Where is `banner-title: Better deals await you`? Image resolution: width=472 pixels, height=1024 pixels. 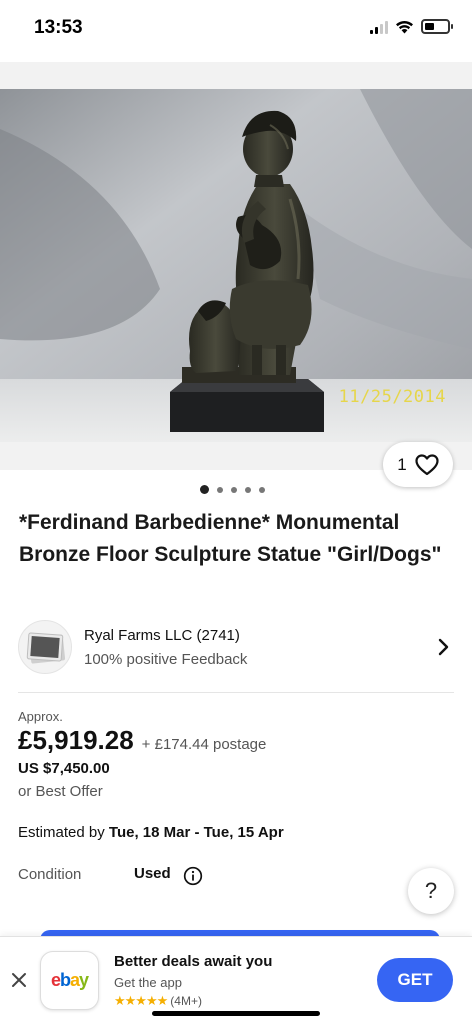
banner-title: Better deals await you is located at coordinates (193, 961).